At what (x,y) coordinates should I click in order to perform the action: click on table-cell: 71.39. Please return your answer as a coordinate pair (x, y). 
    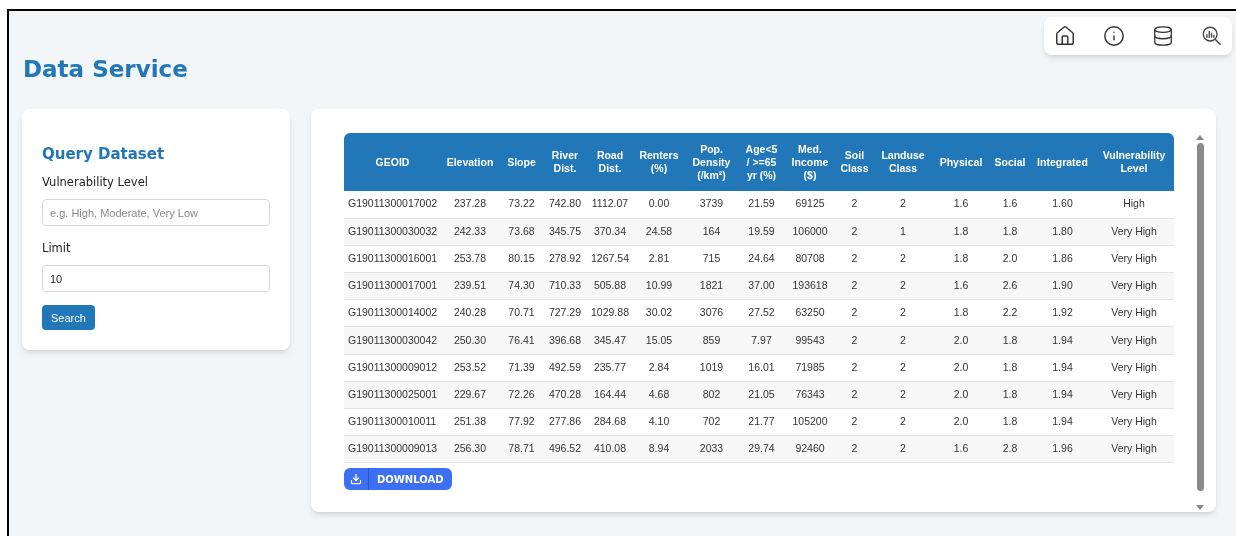
    Looking at the image, I should click on (521, 368).